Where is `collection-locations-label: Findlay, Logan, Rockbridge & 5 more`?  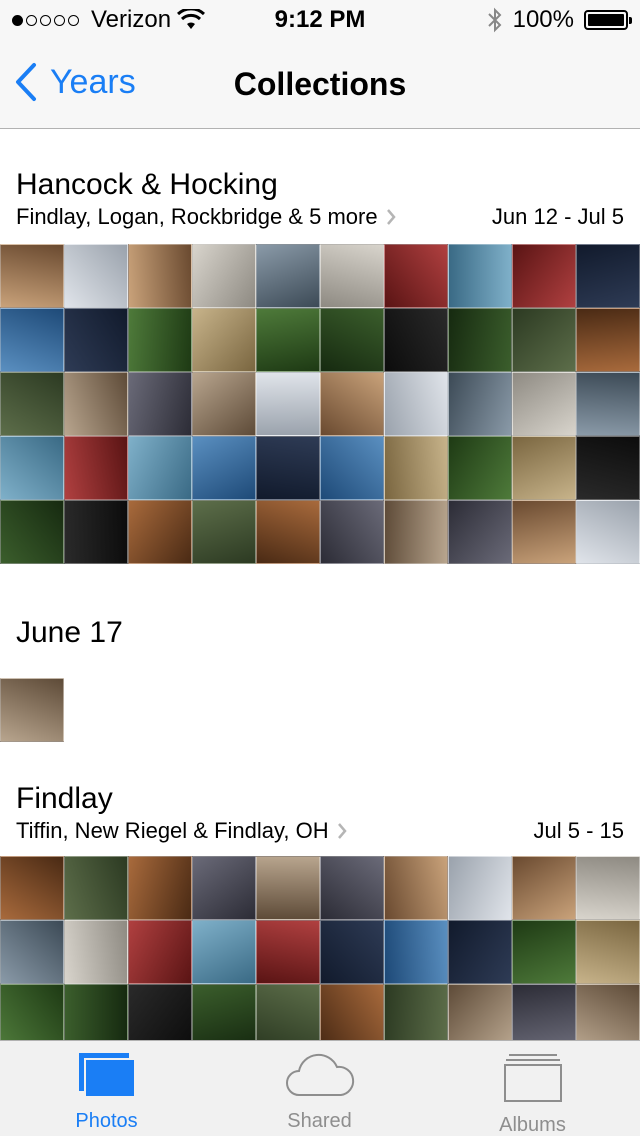
collection-locations-label: Findlay, Logan, Rockbridge & 5 more is located at coordinates (197, 216).